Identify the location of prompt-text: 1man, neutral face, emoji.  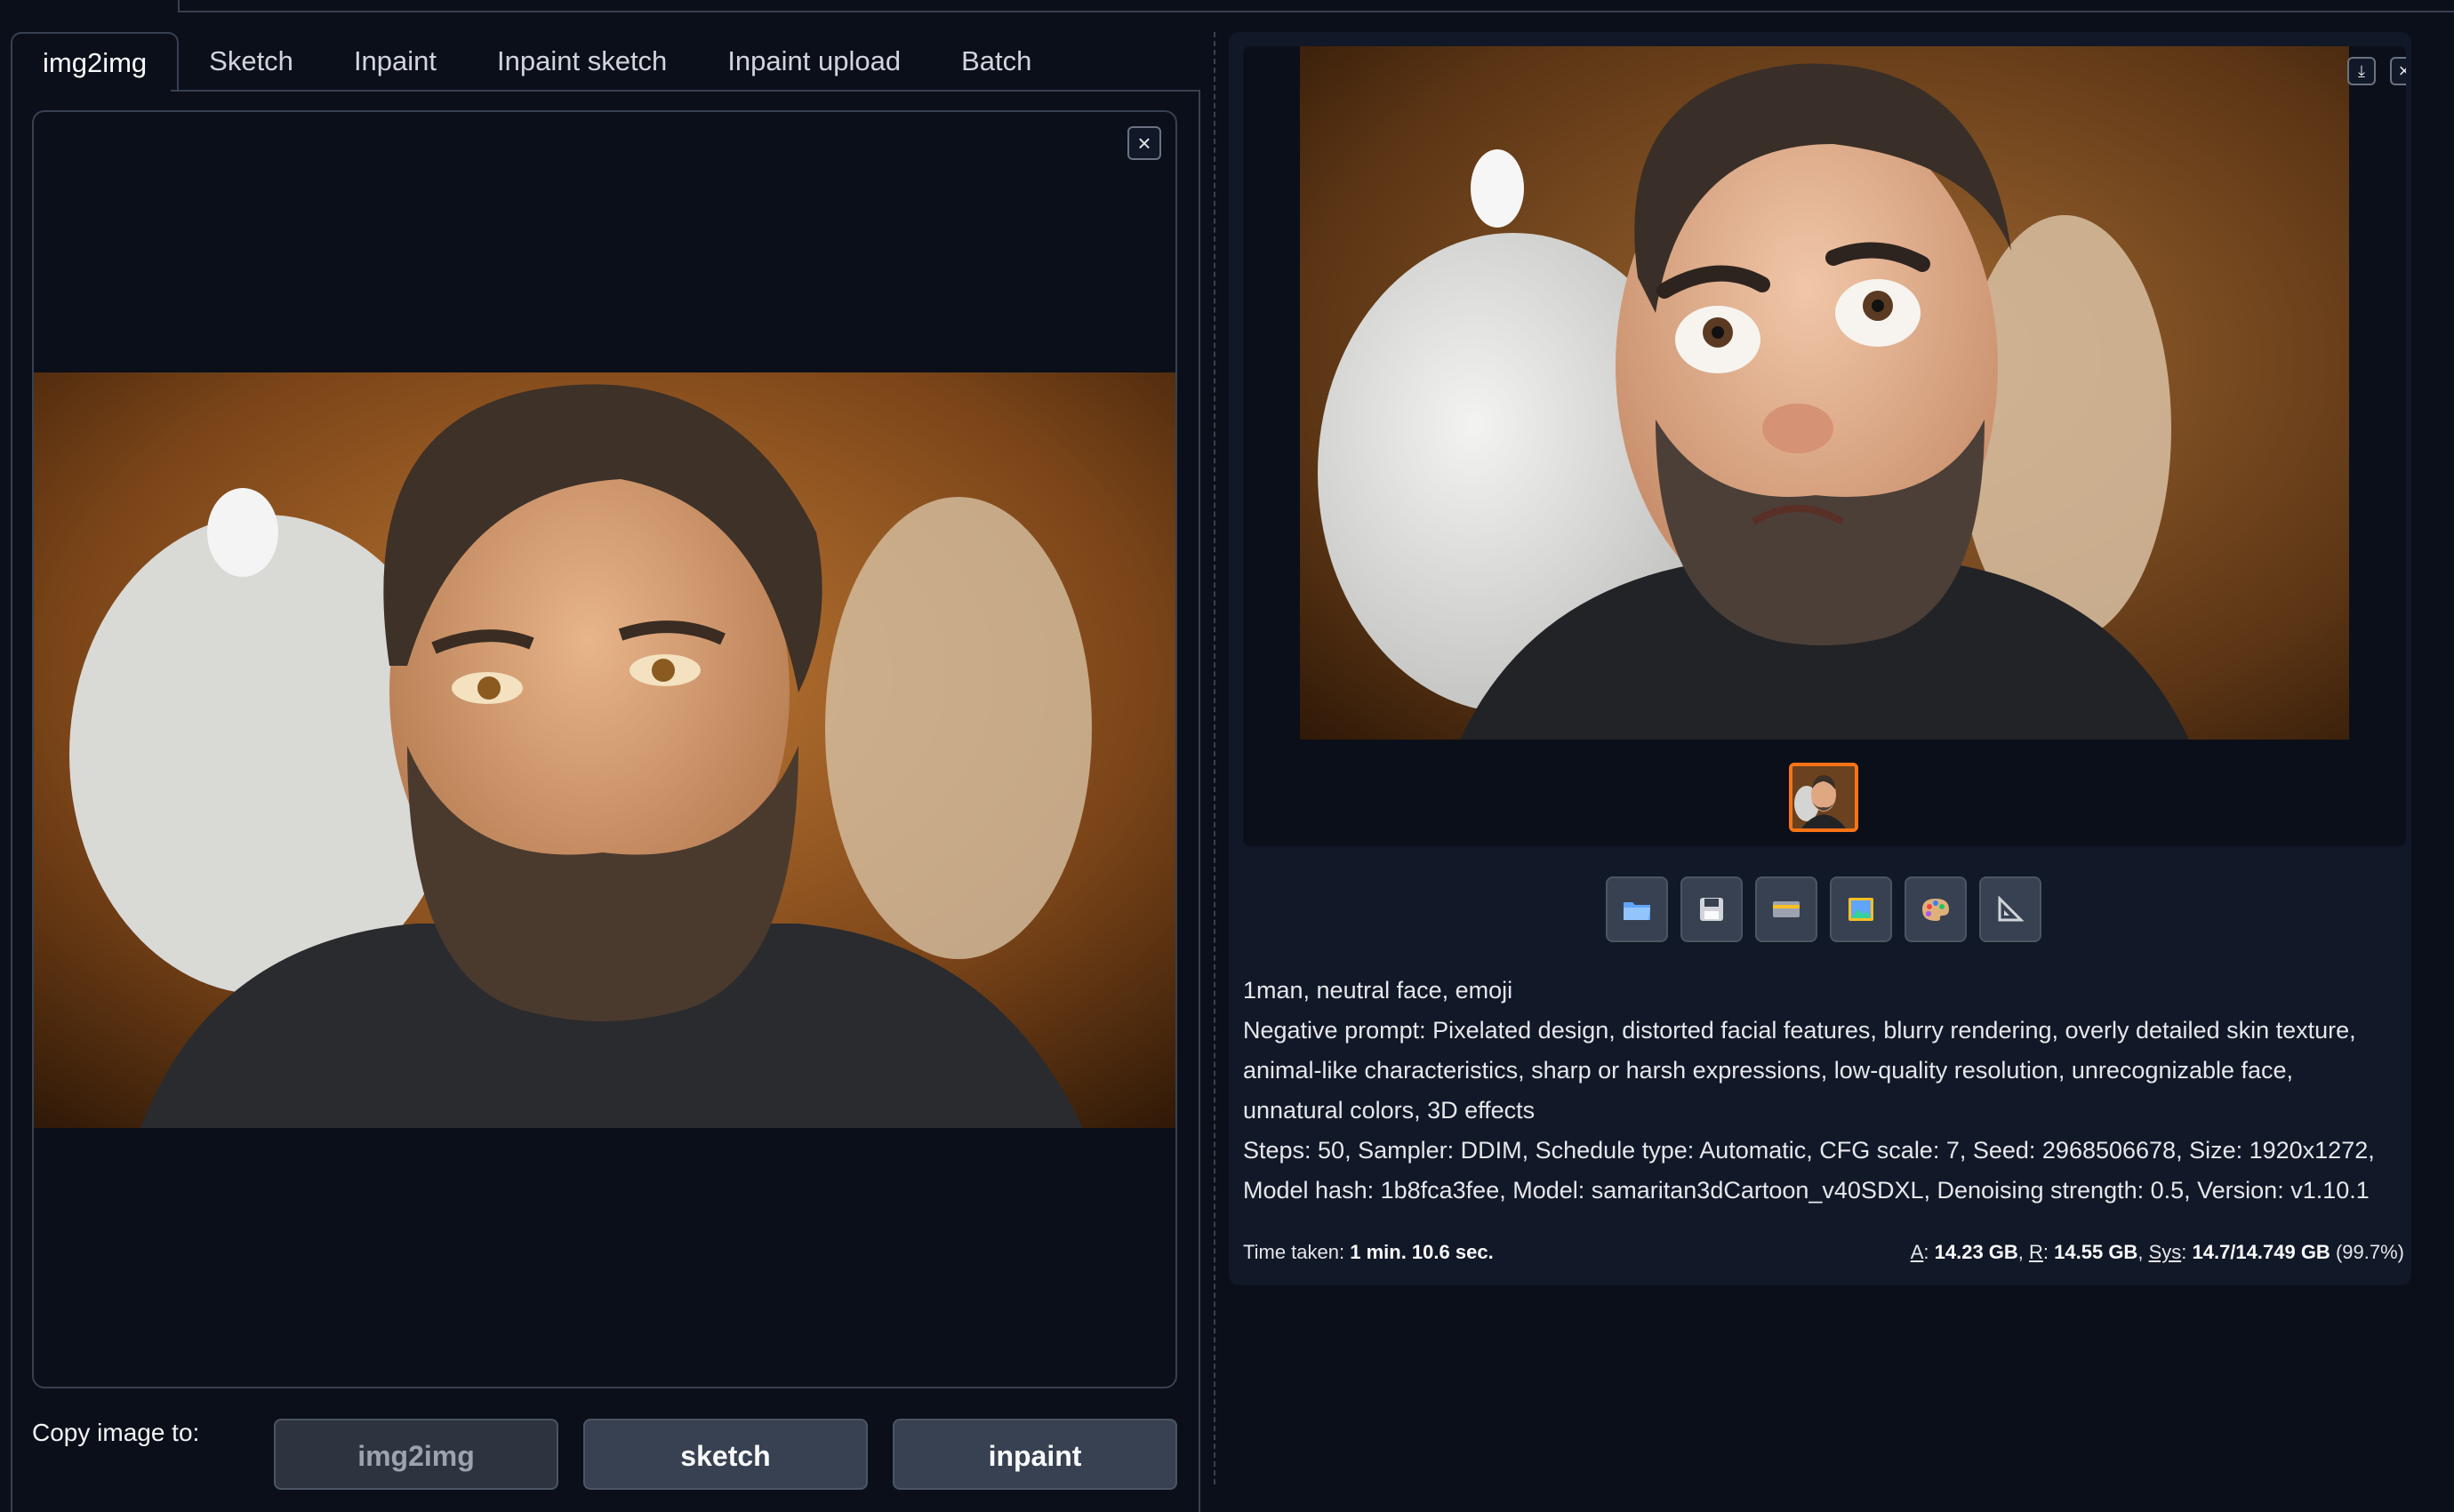
(1378, 990).